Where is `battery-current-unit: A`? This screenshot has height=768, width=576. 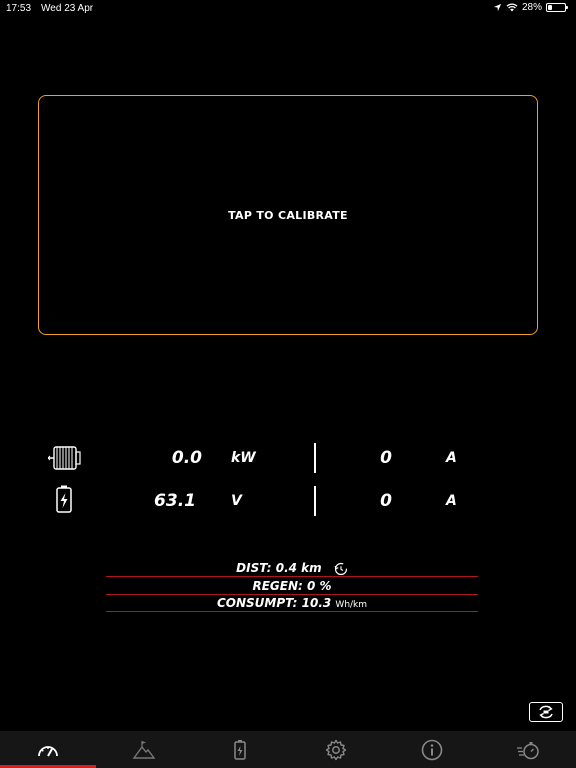
battery-current-unit: A is located at coordinates (451, 501).